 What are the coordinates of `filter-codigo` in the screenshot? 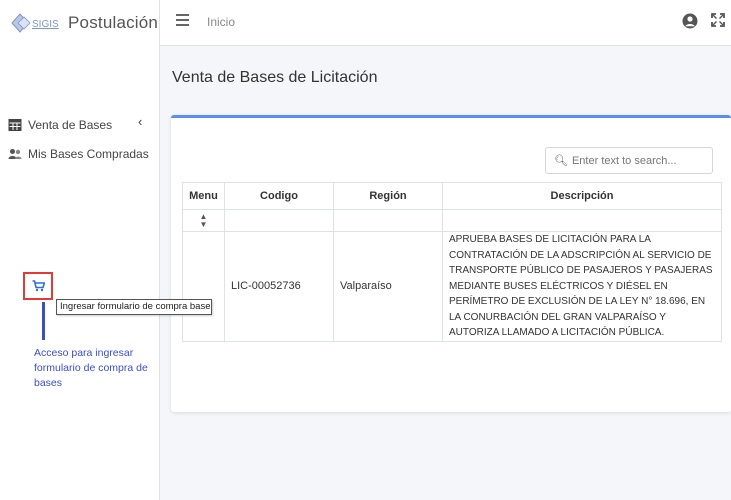 It's located at (279, 220).